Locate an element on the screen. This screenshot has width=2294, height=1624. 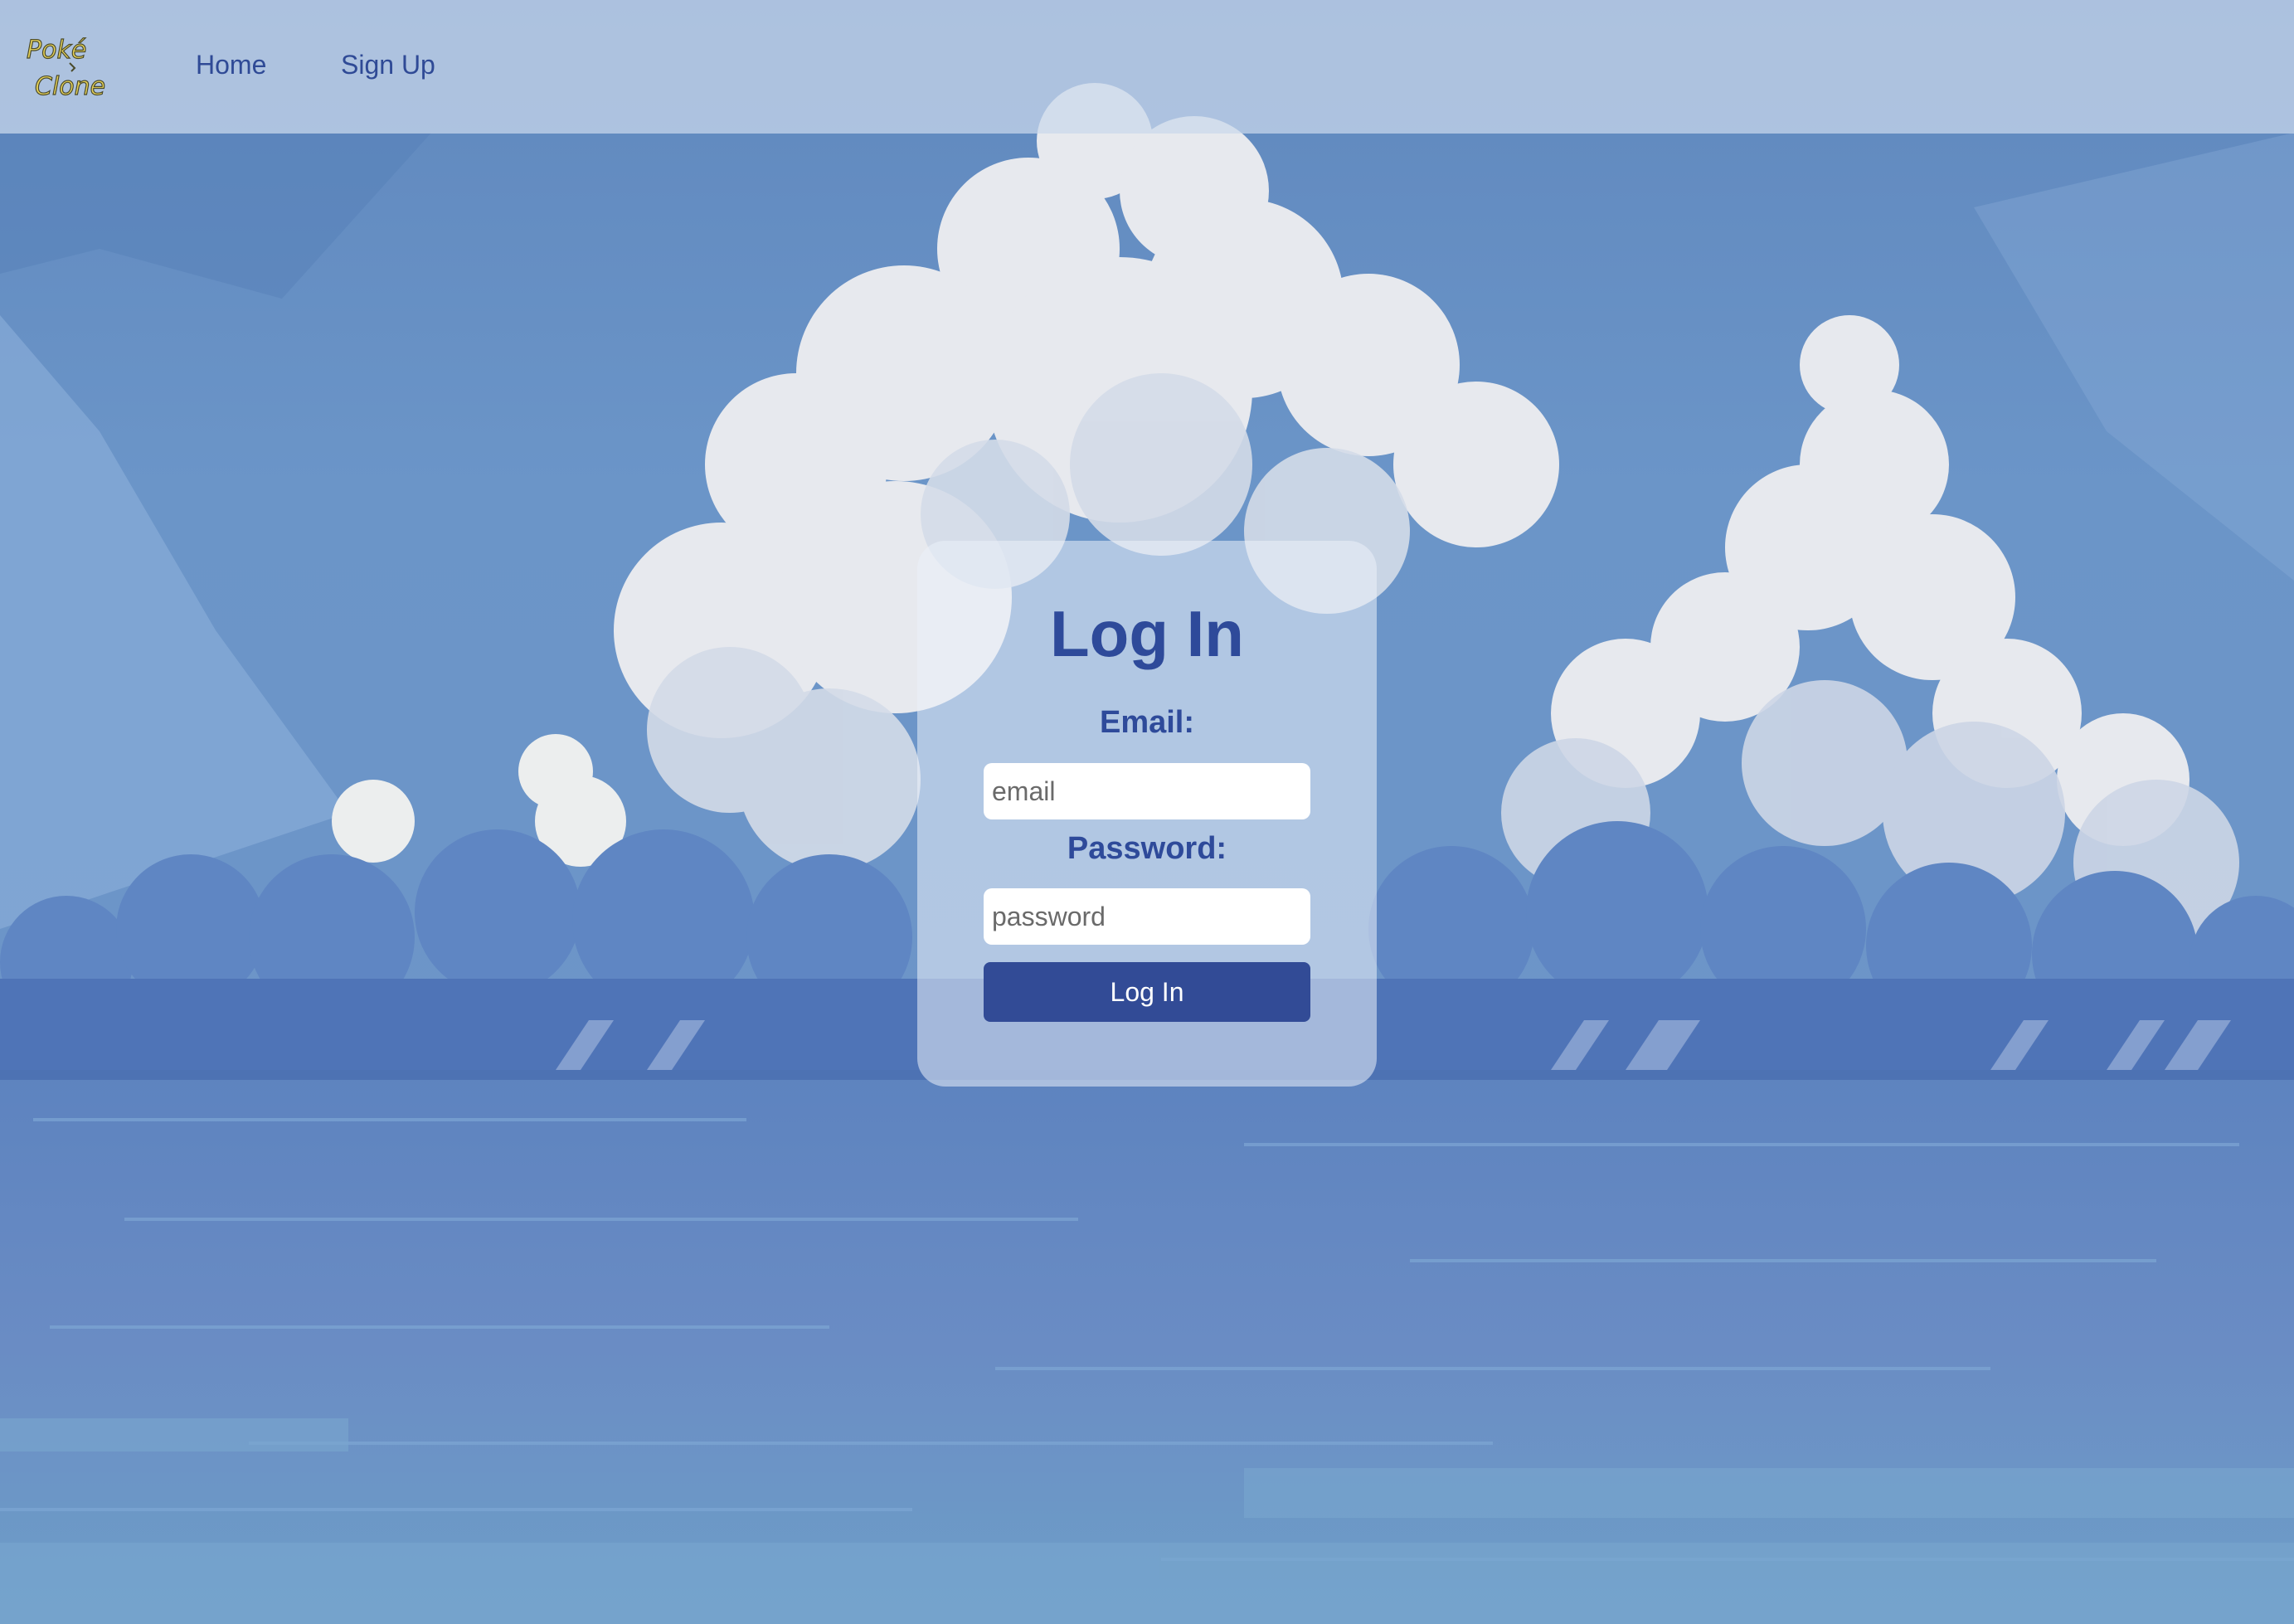
nav-link-sign-up: Sign Up is located at coordinates (388, 64).